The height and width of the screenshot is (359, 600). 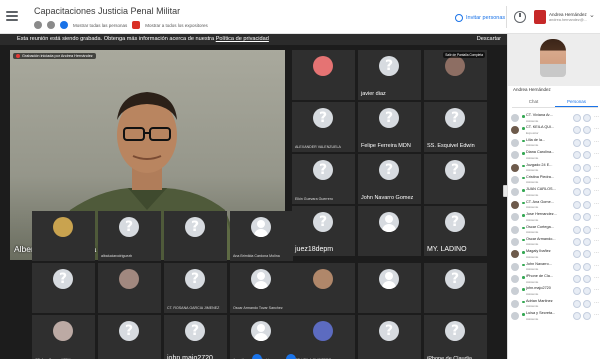 What do you see at coordinates (554, 316) in the screenshot?
I see `list-item: Luisa y Secreta... Asistente ⋯` at bounding box center [554, 316].